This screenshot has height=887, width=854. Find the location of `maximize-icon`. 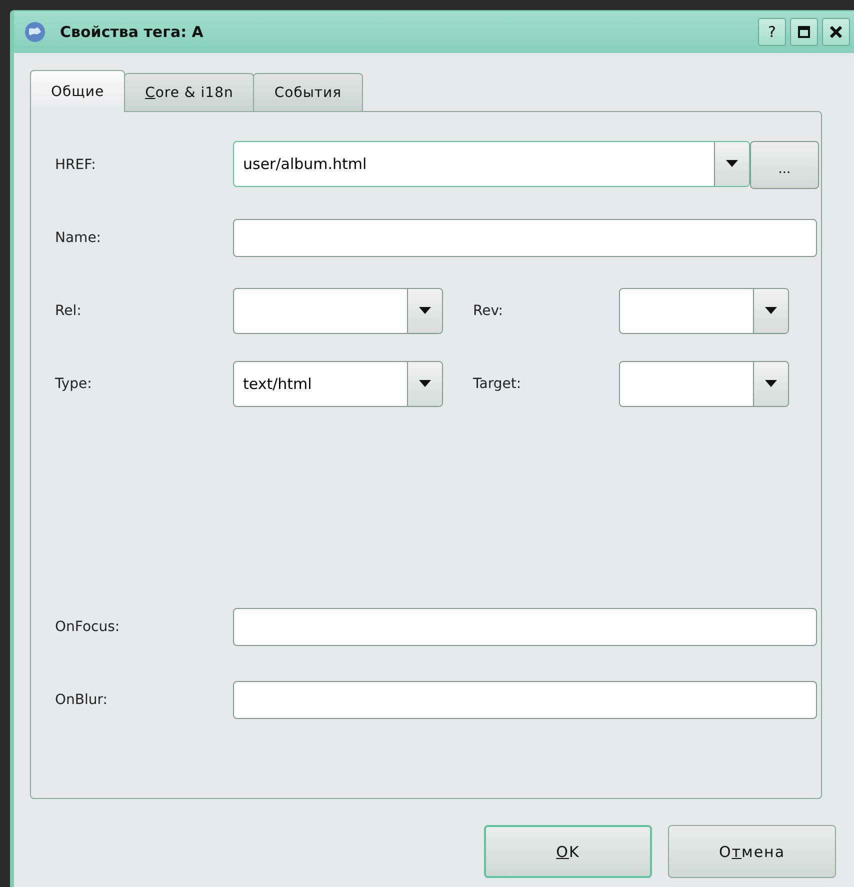

maximize-icon is located at coordinates (804, 32).